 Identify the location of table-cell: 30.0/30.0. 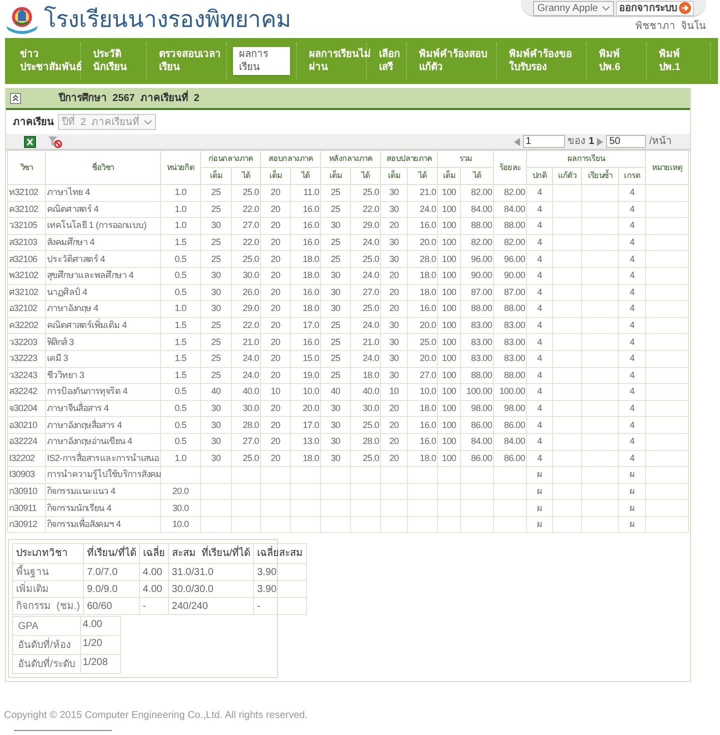
(211, 589).